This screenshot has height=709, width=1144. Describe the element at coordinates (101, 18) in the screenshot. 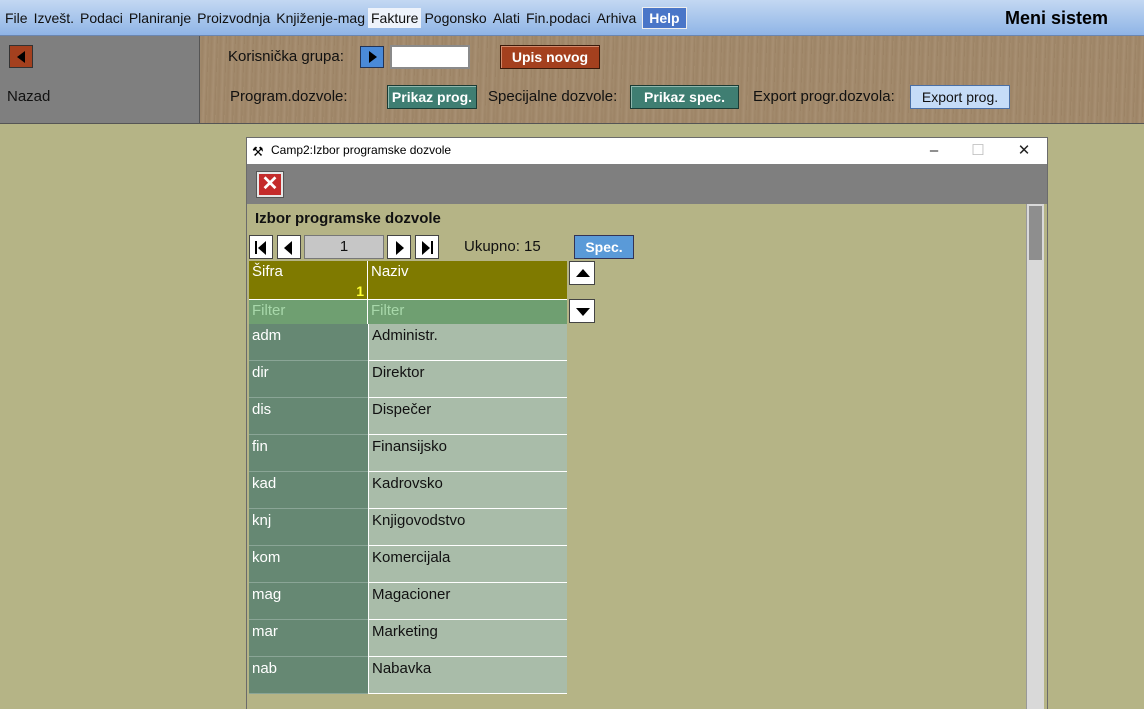

I see `menu-podaci: Podaci` at that location.